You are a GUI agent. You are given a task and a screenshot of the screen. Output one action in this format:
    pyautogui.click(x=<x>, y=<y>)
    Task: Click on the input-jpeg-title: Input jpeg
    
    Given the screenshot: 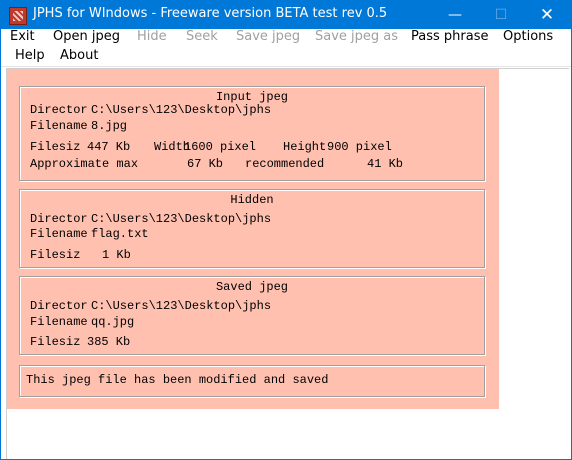 What is the action you would take?
    pyautogui.click(x=251, y=97)
    